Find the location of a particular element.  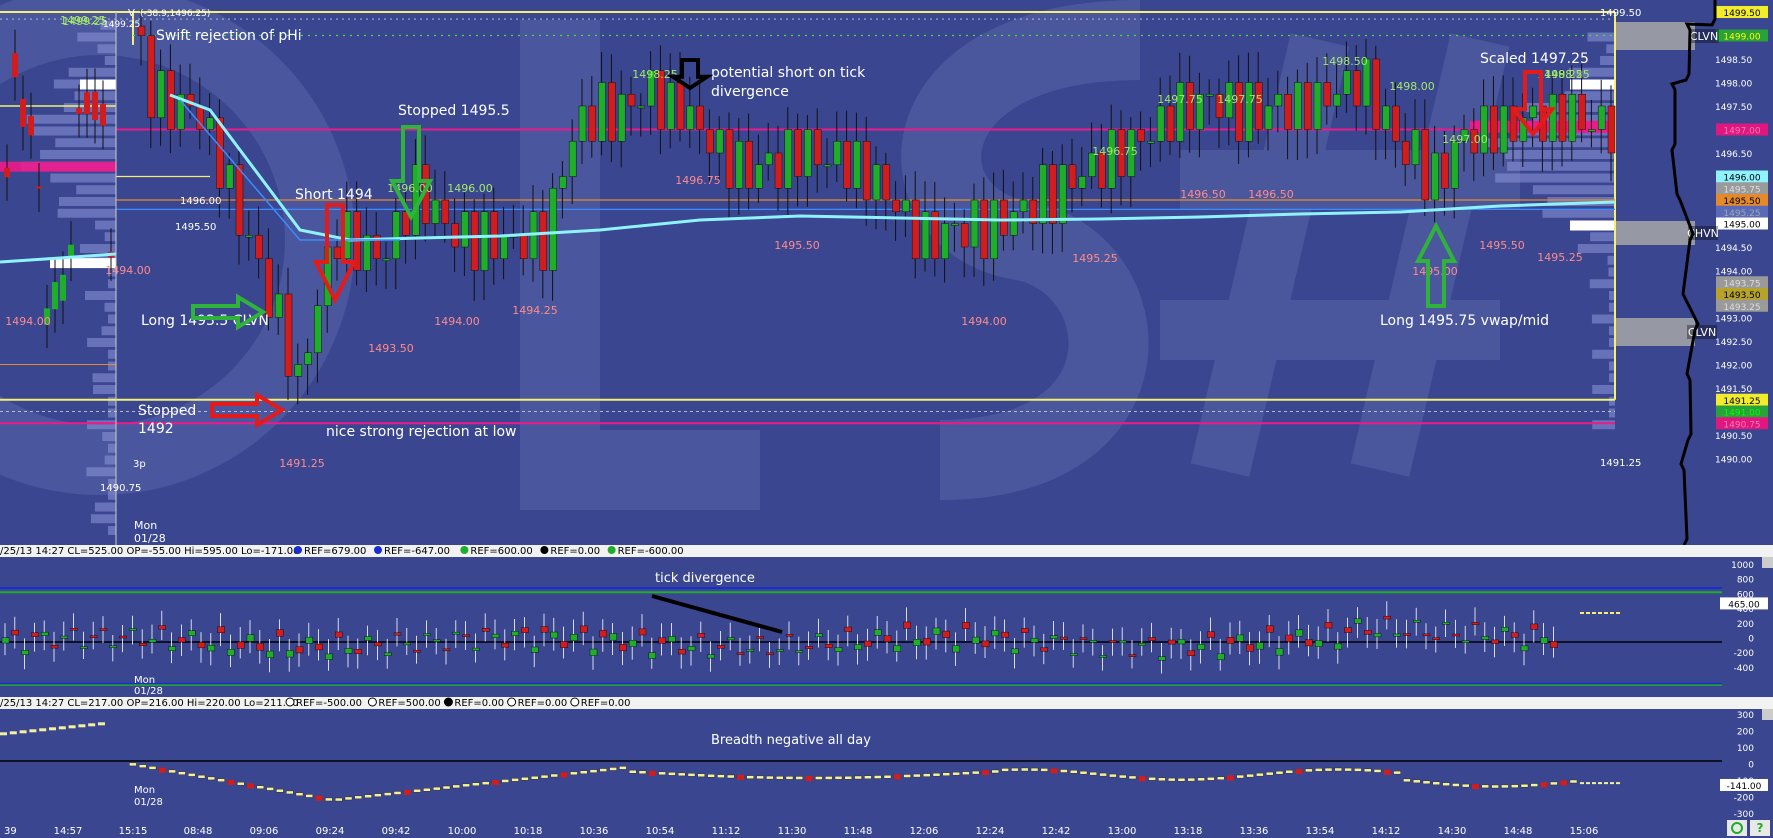

session-label: 3p is located at coordinates (139, 464).